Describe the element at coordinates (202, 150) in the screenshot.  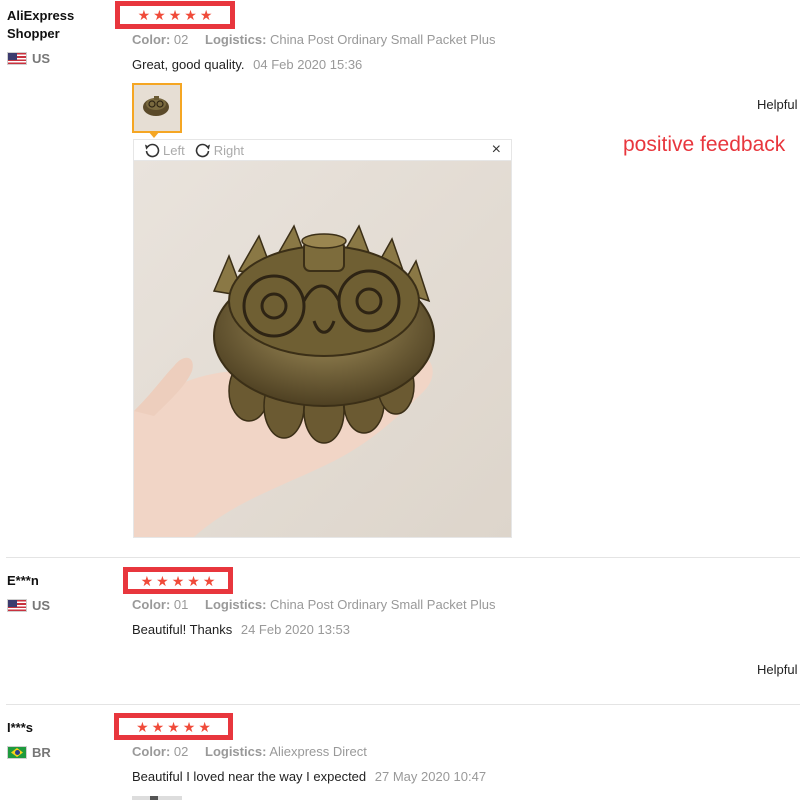
I see `rotate-right-icon` at that location.